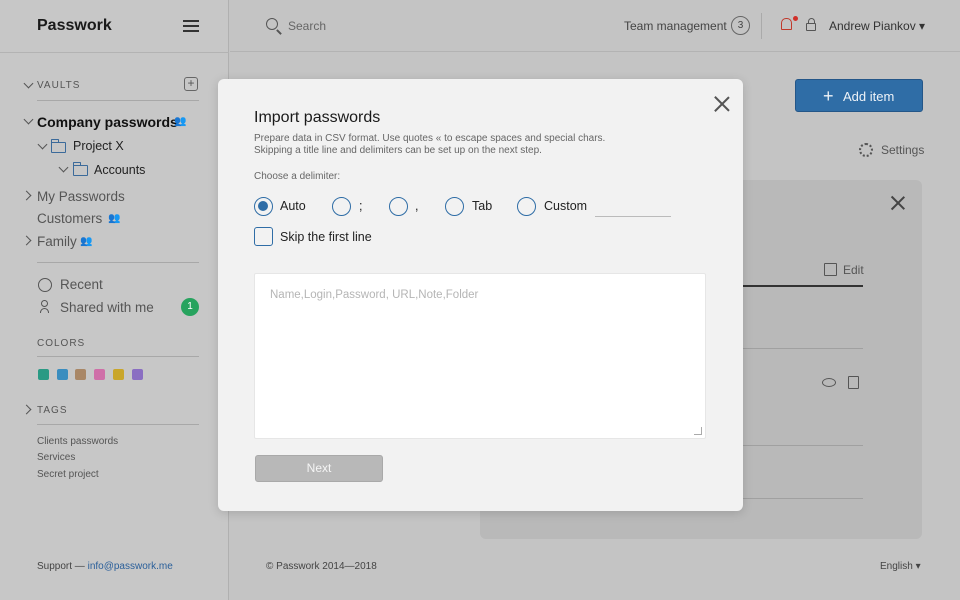 The height and width of the screenshot is (600, 960). I want to click on add-item-button: + Add item, so click(859, 95).